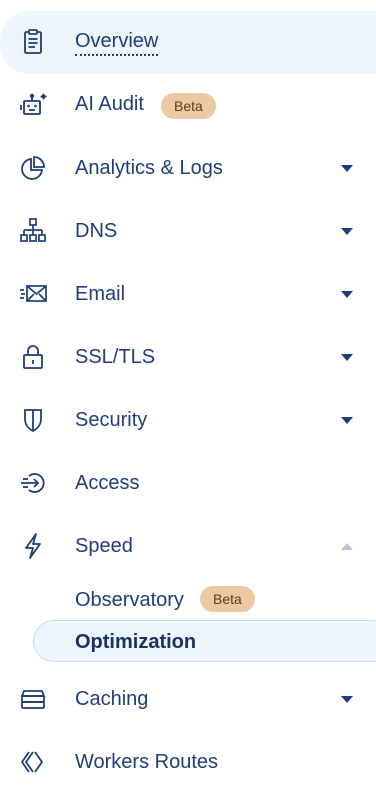 The width and height of the screenshot is (376, 802). I want to click on sidebar-item-overview: Overview, so click(188, 42).